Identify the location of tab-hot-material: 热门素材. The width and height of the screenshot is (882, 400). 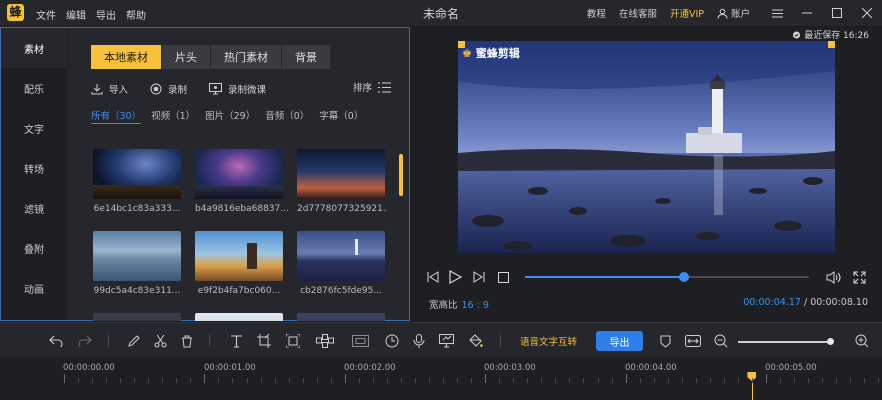
(246, 57).